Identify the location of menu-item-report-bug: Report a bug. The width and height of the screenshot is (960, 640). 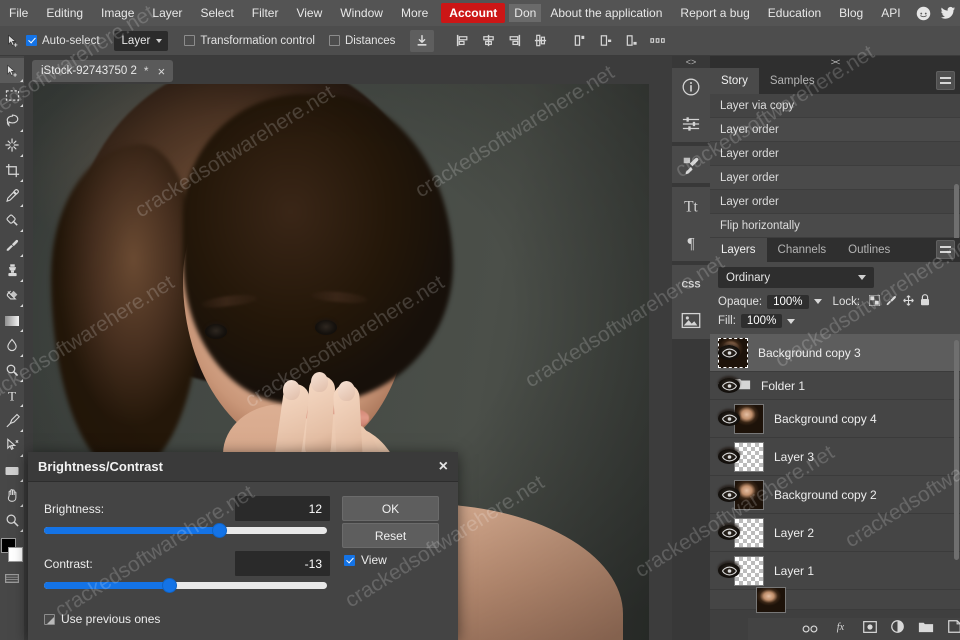
(714, 13).